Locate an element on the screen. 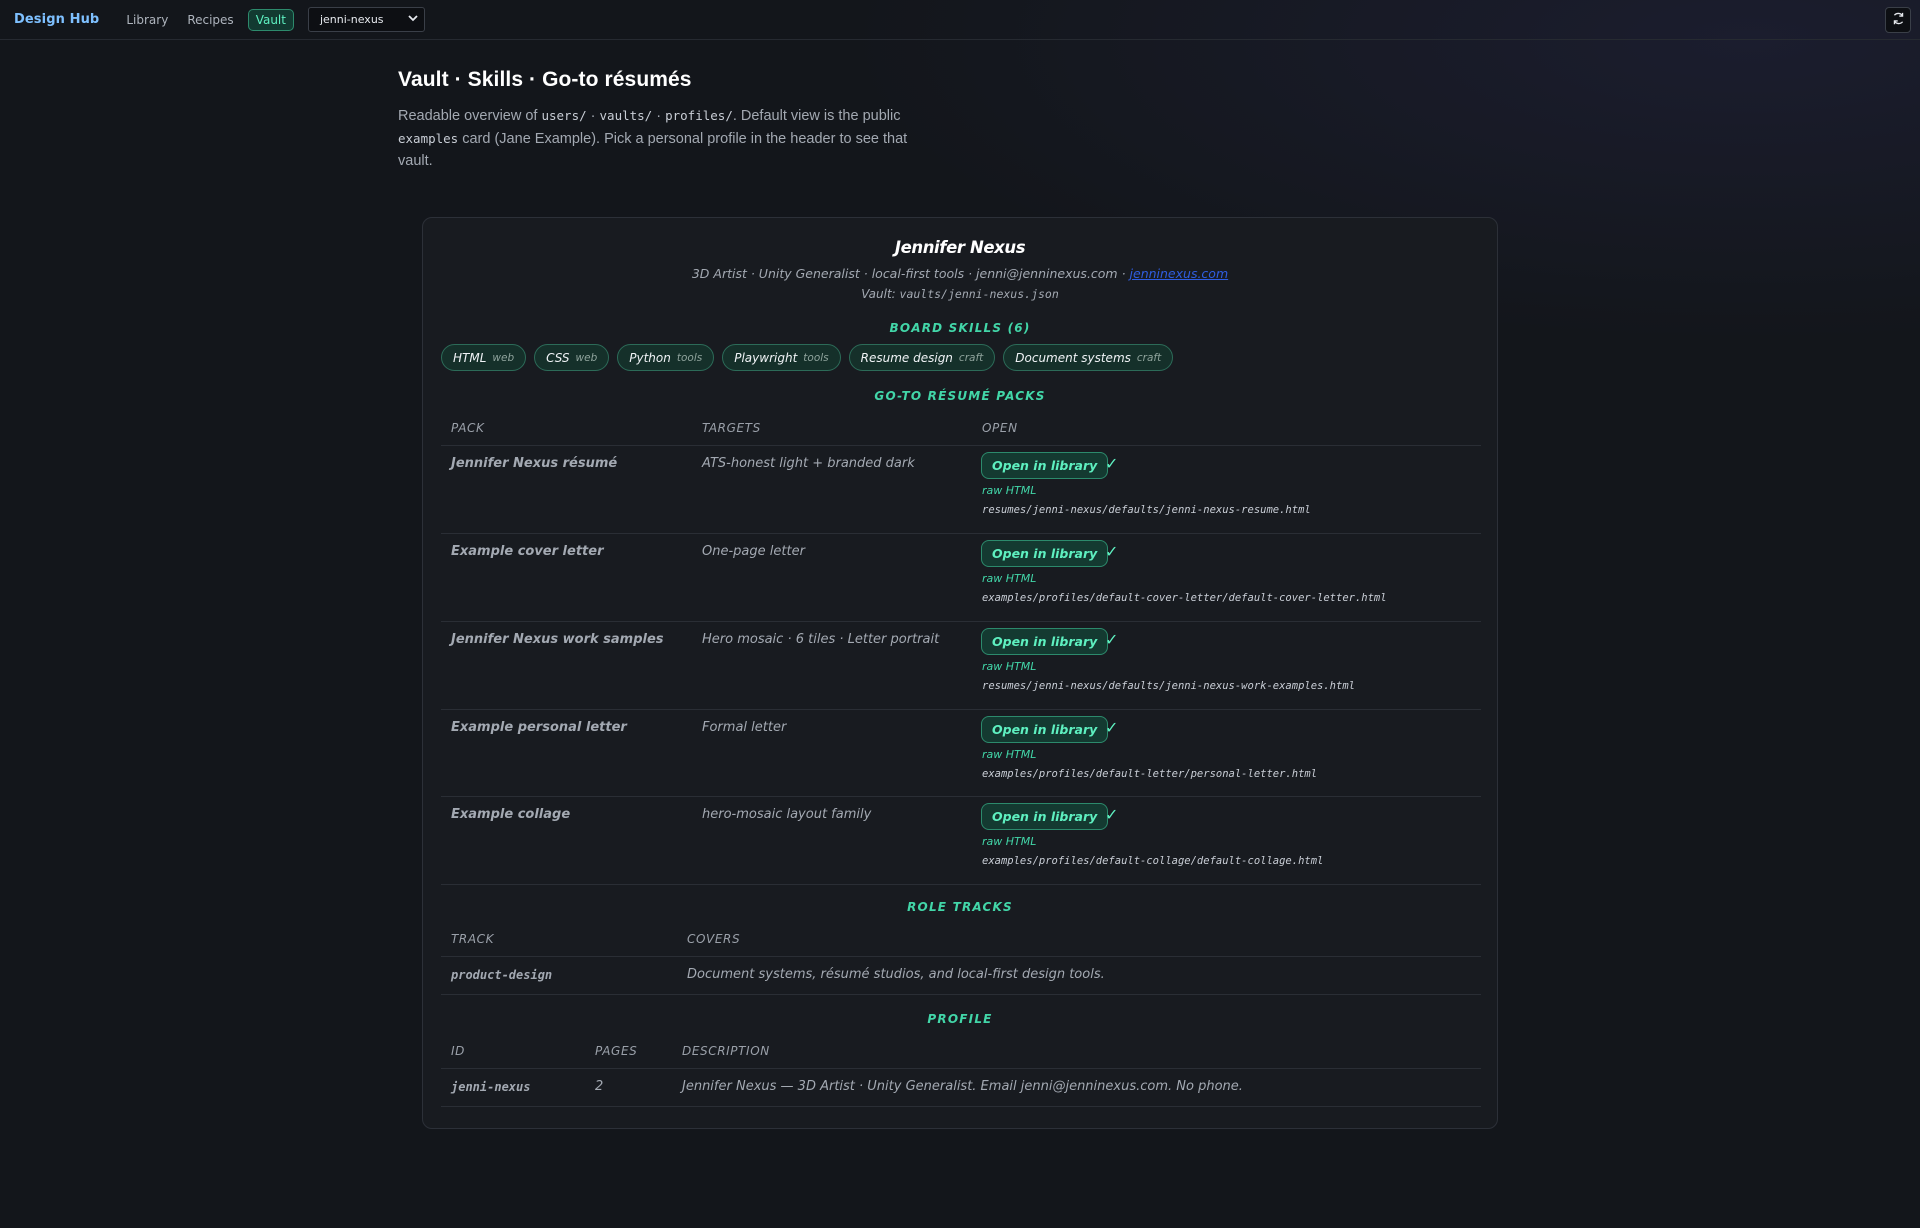 This screenshot has height=1228, width=1920. profile-id: jenni-nexus is located at coordinates (491, 1087).